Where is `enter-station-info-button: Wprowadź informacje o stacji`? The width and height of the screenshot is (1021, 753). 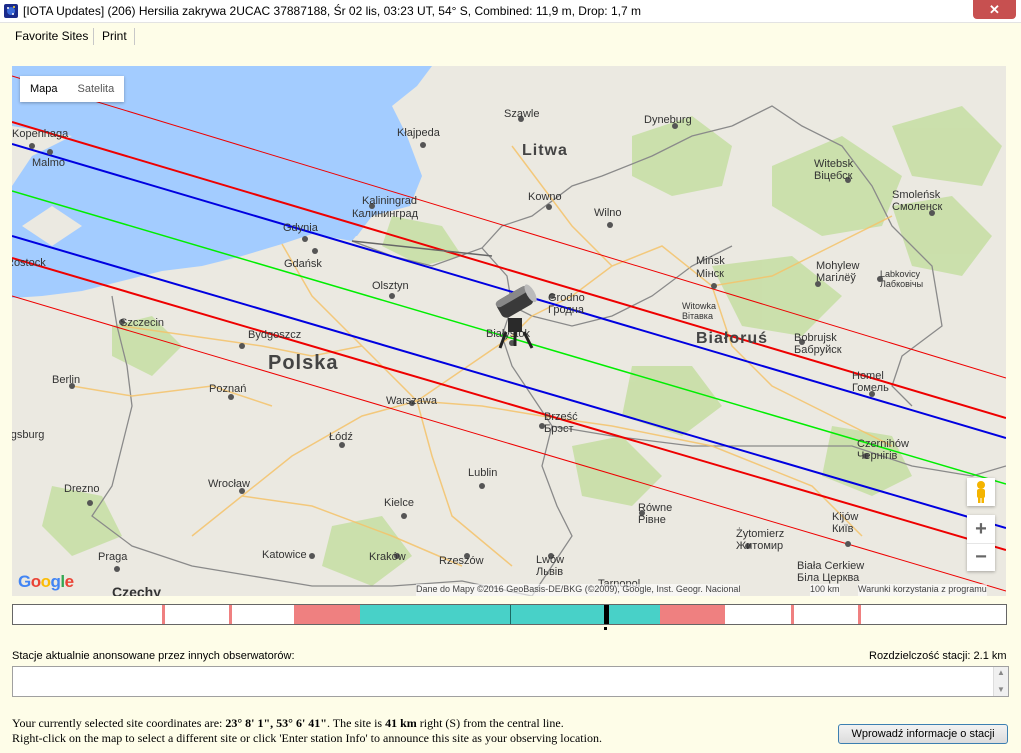
enter-station-info-button: Wprowadź informacje o stacji is located at coordinates (923, 734).